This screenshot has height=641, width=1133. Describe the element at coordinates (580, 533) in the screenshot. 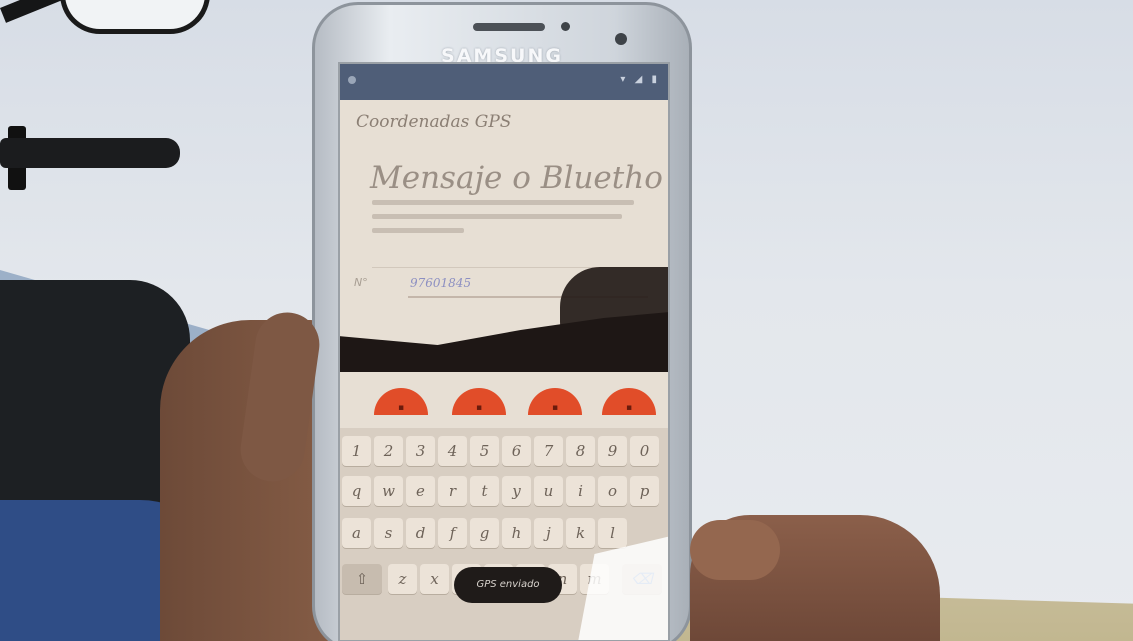

I see `key: k` at that location.